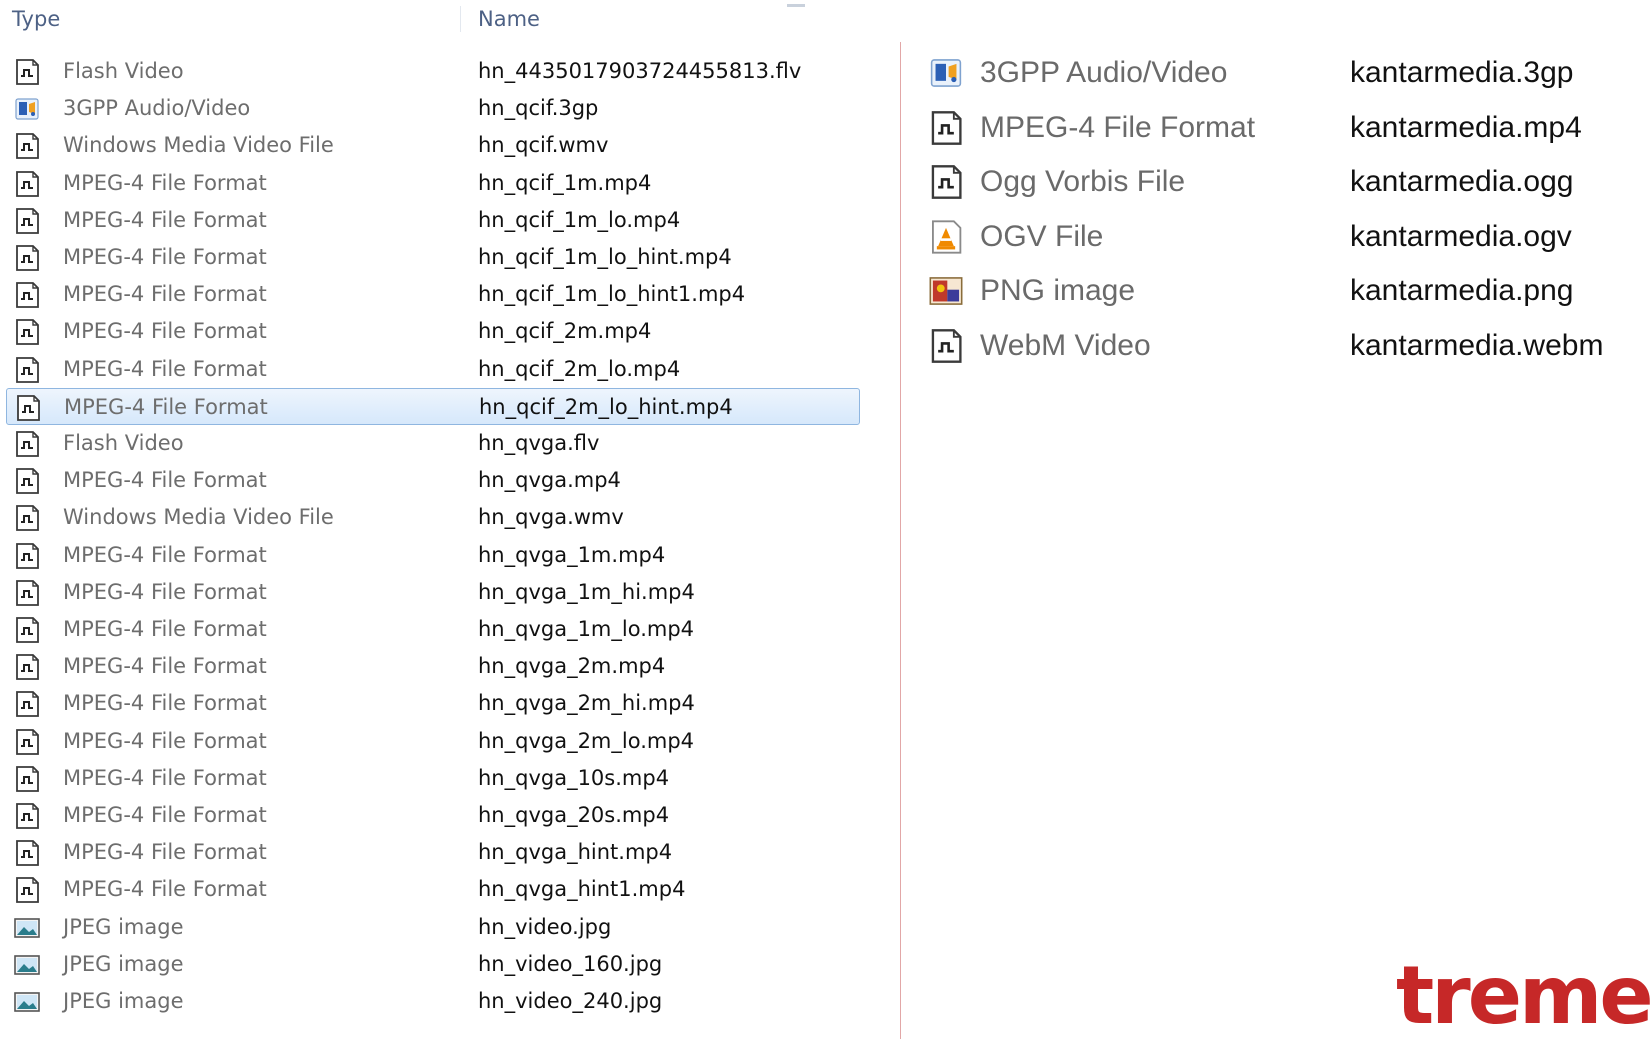 Image resolution: width=1652 pixels, height=1039 pixels. I want to click on left-file-row: MPEG-4 File Format hn_qcif_2m_lo_hint.mp4, so click(433, 406).